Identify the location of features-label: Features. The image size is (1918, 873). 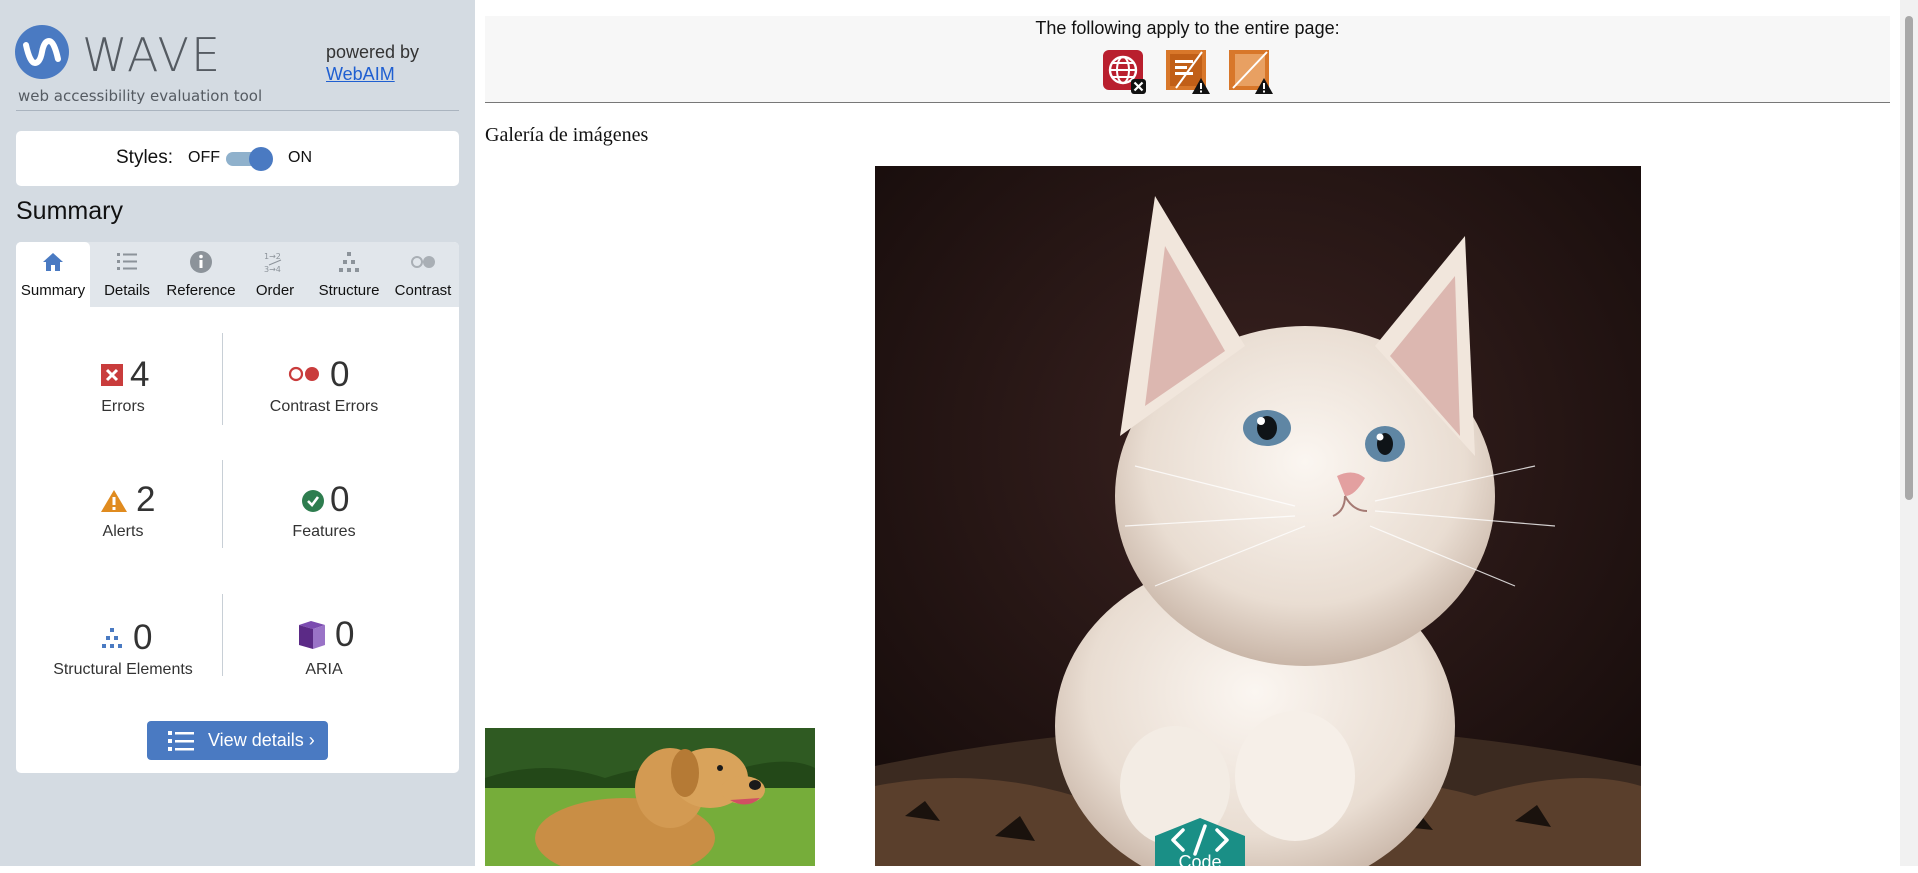
(324, 531).